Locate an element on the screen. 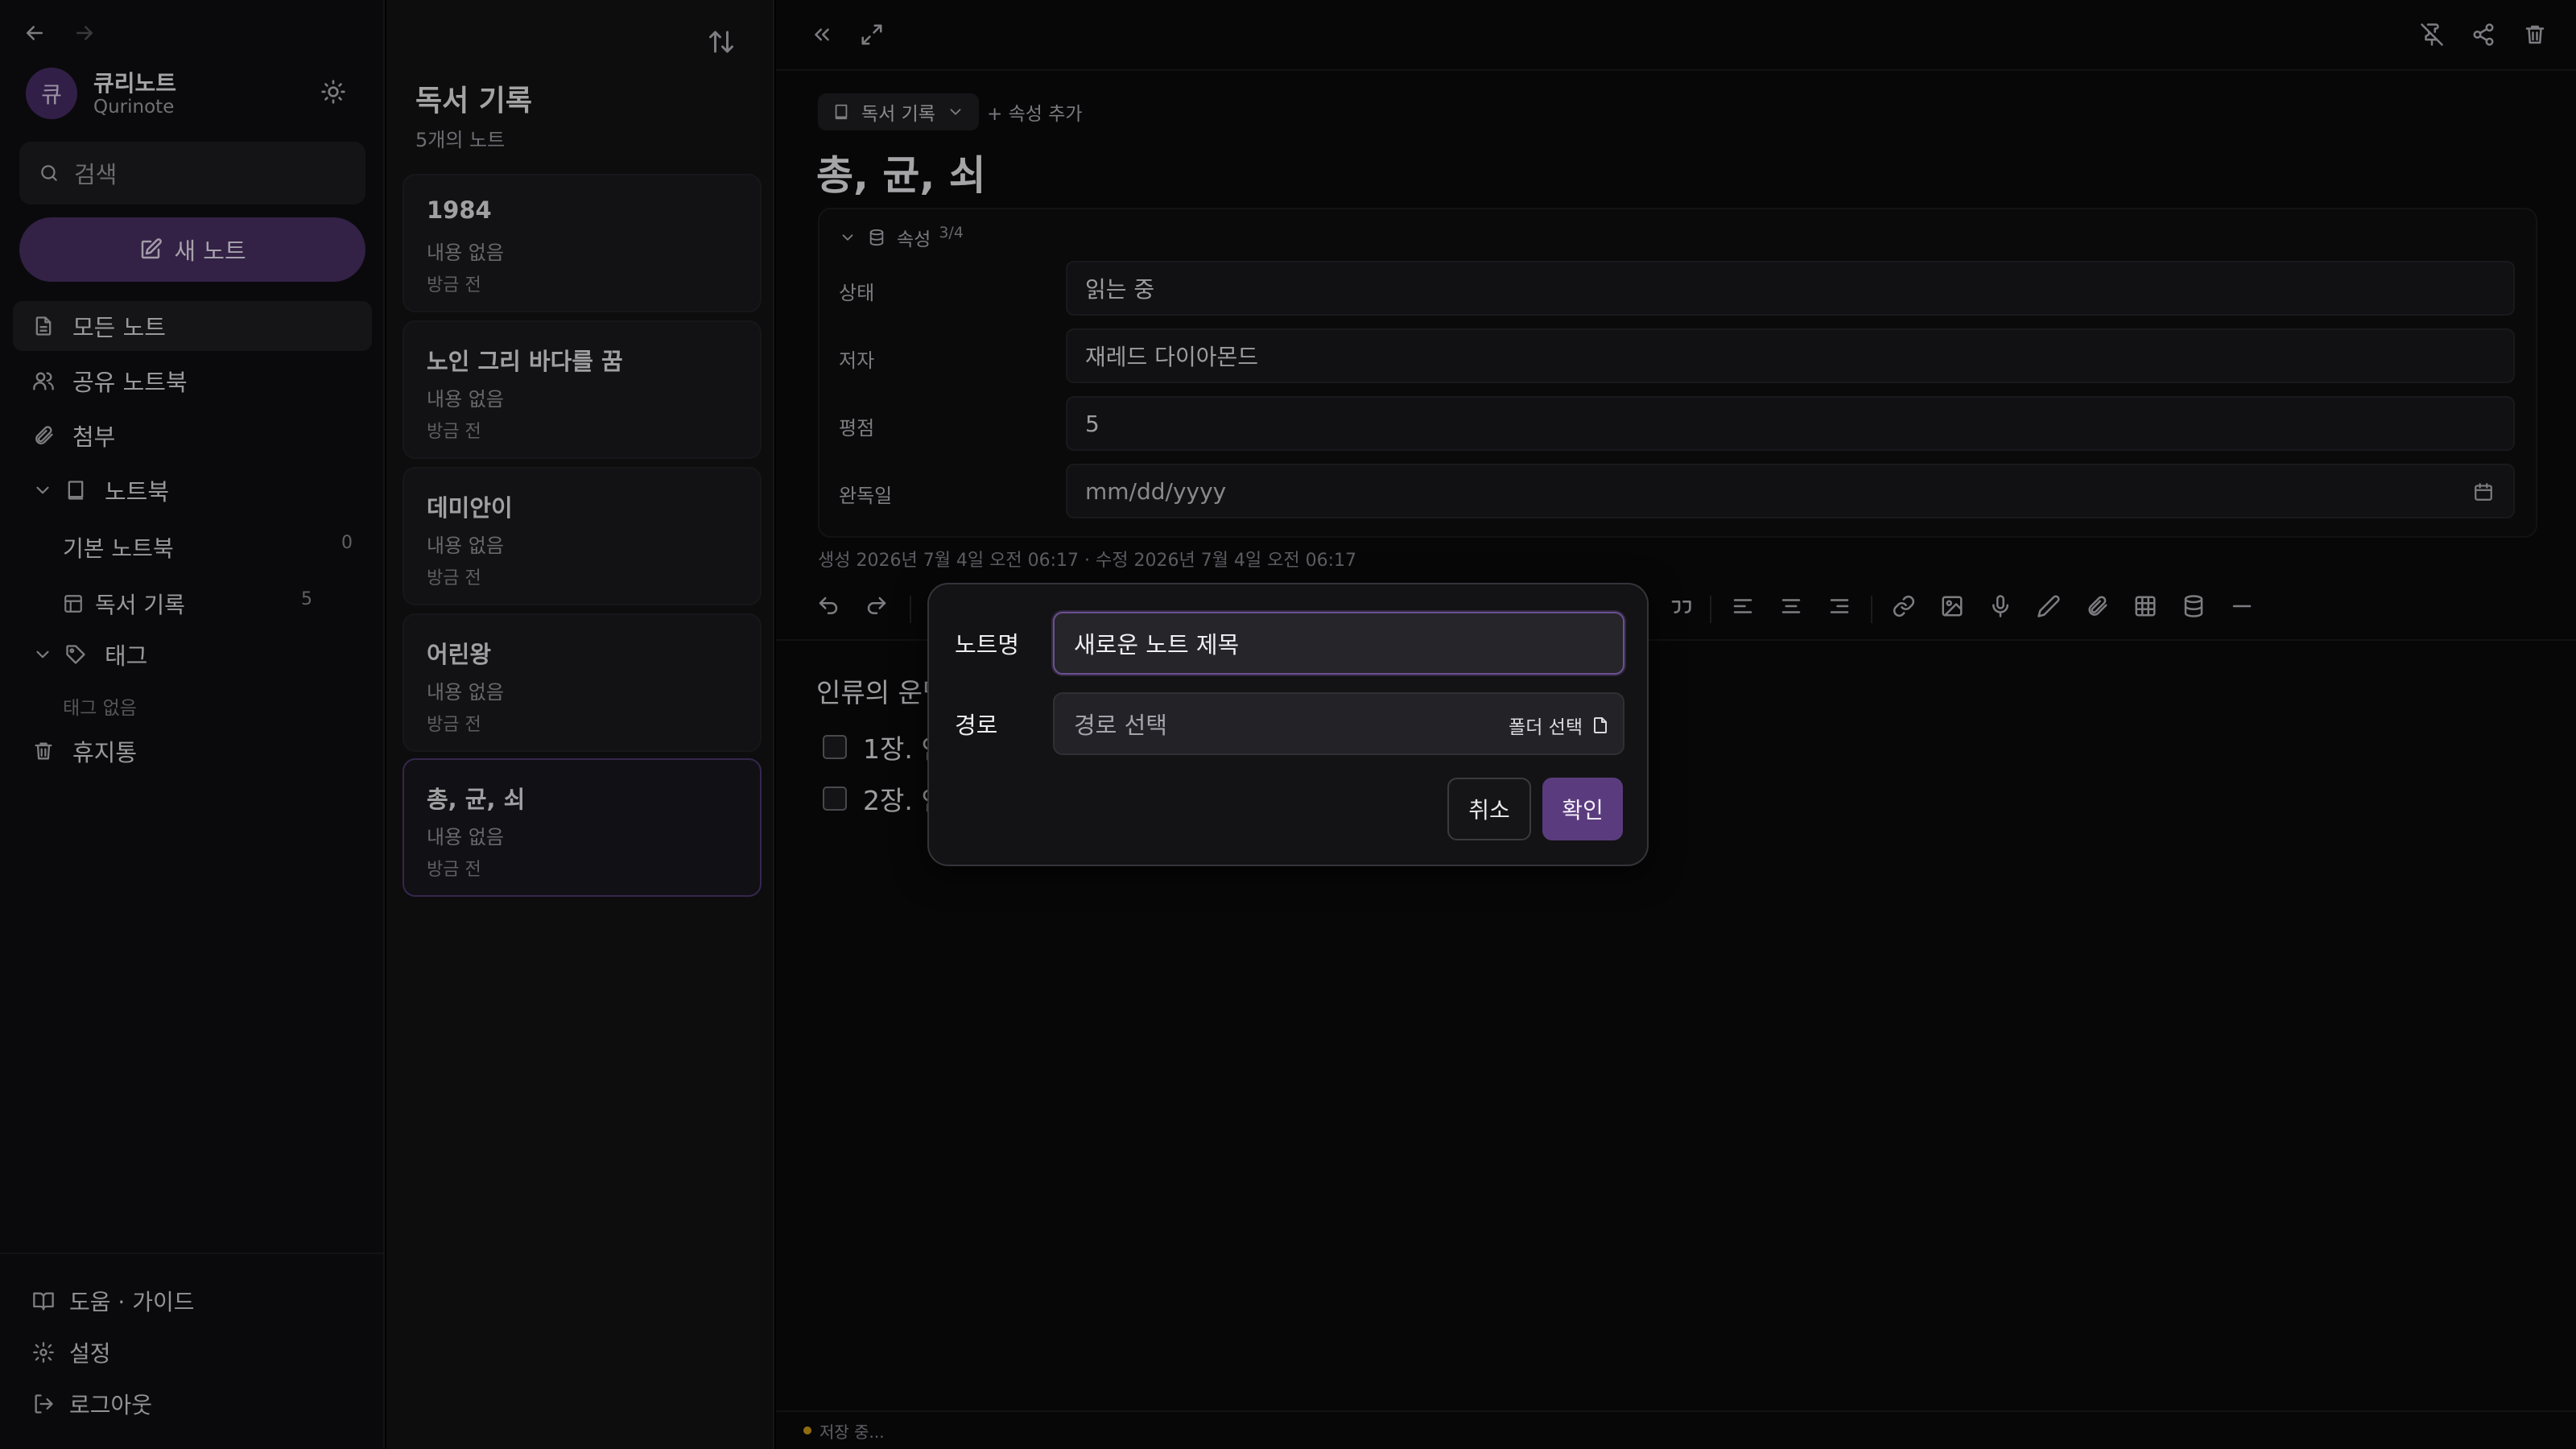 The width and height of the screenshot is (2576, 1449). choose-folder-button: 폴더 선택 is located at coordinates (1559, 725).